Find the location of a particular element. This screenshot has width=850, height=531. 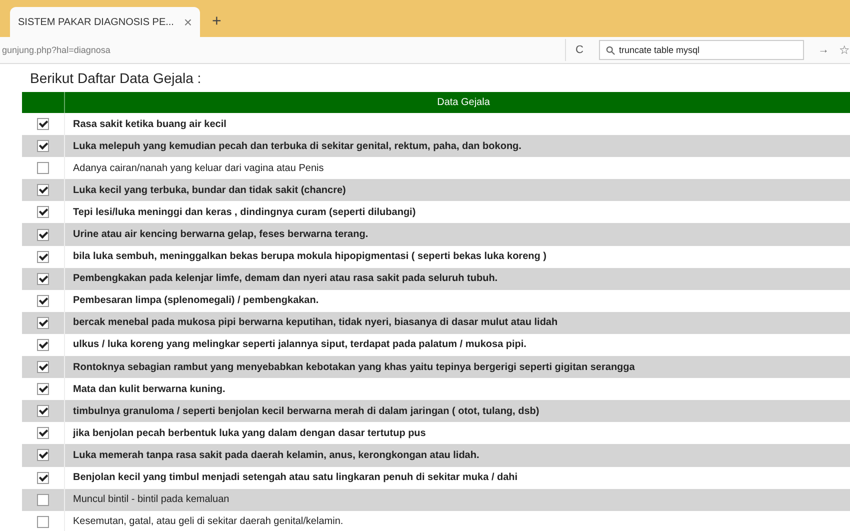

symptom-cell: jika benjolan pecah berbentuk luka yang dalam dengan dasar tertutup pus is located at coordinates (457, 433).